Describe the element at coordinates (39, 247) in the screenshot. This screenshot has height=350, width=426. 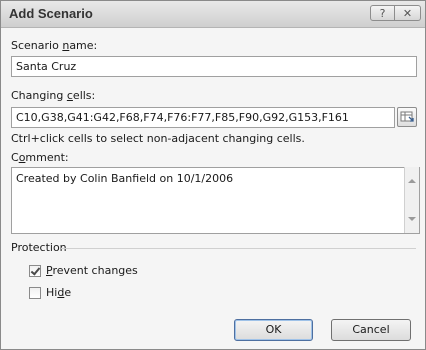
I see `protection-group-label: Protection` at that location.